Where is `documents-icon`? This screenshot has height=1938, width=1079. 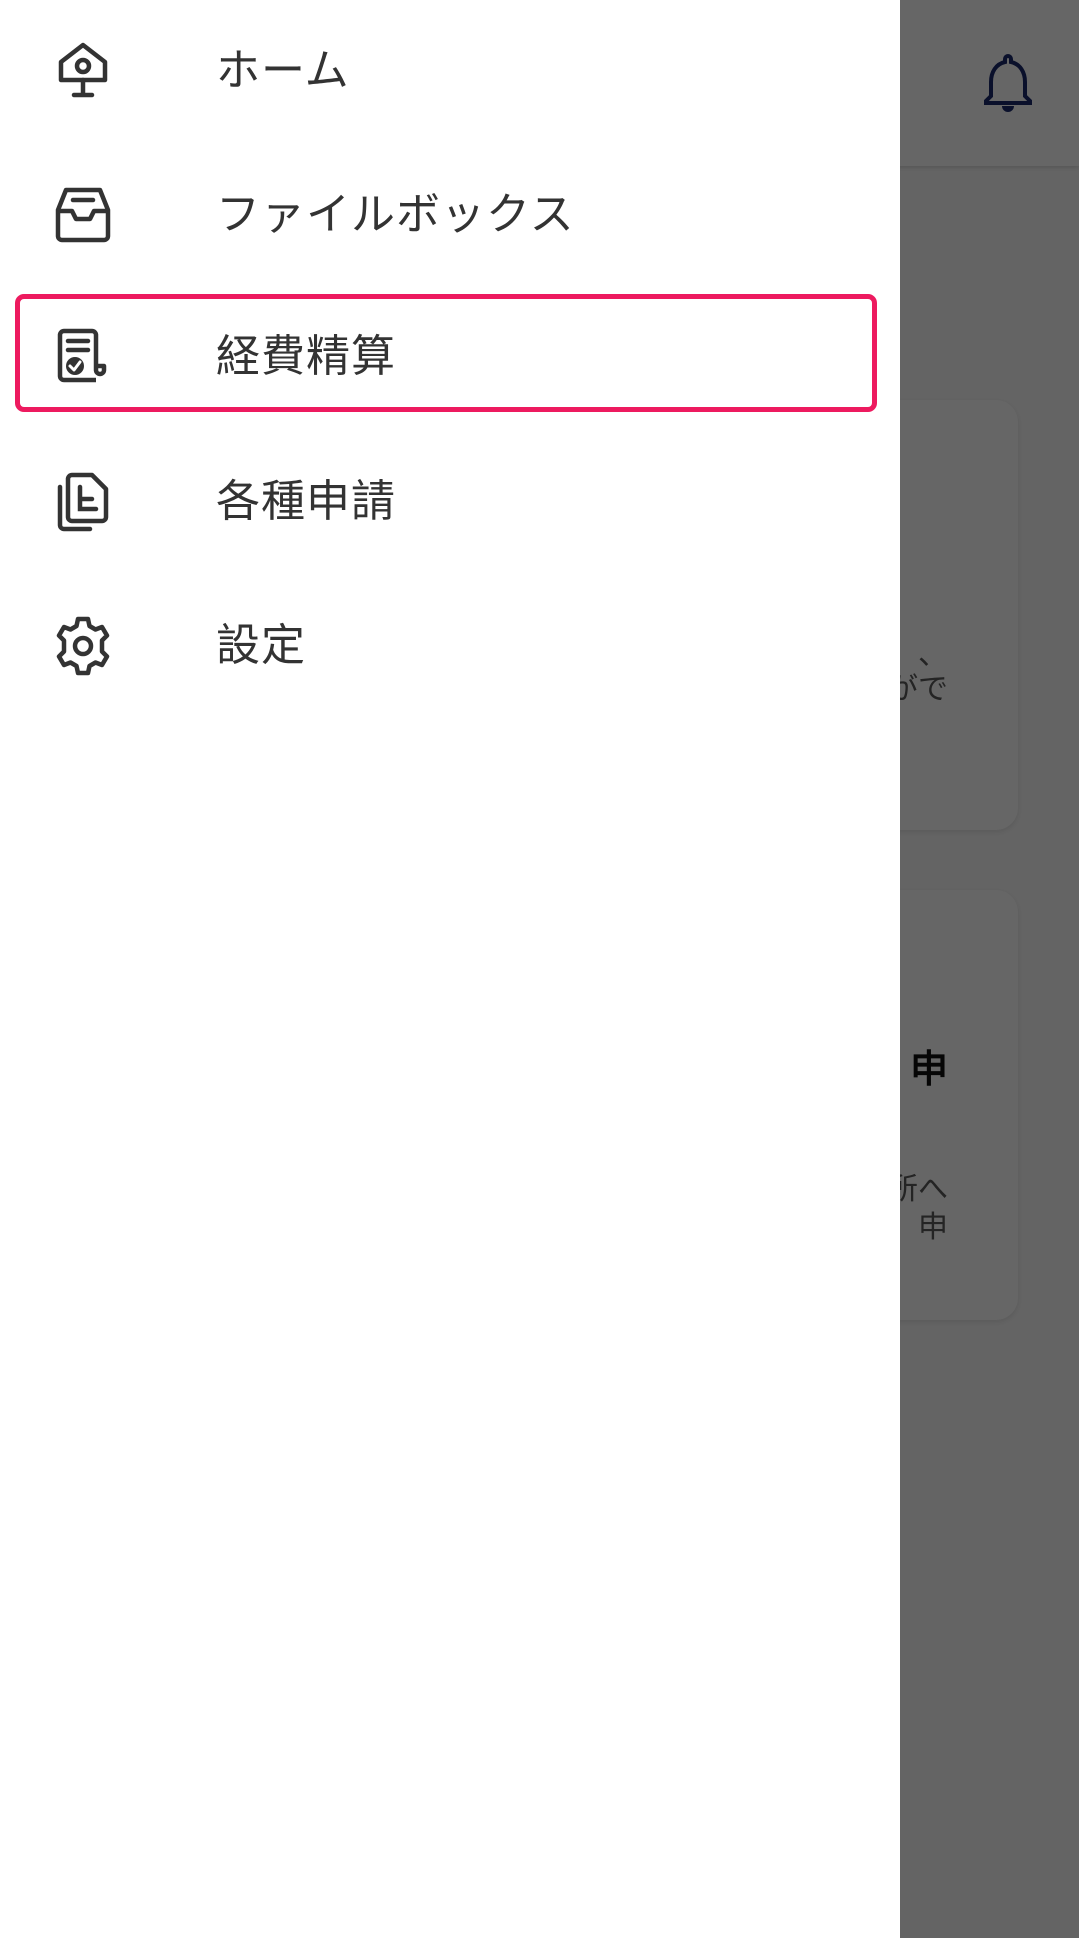 documents-icon is located at coordinates (83, 502).